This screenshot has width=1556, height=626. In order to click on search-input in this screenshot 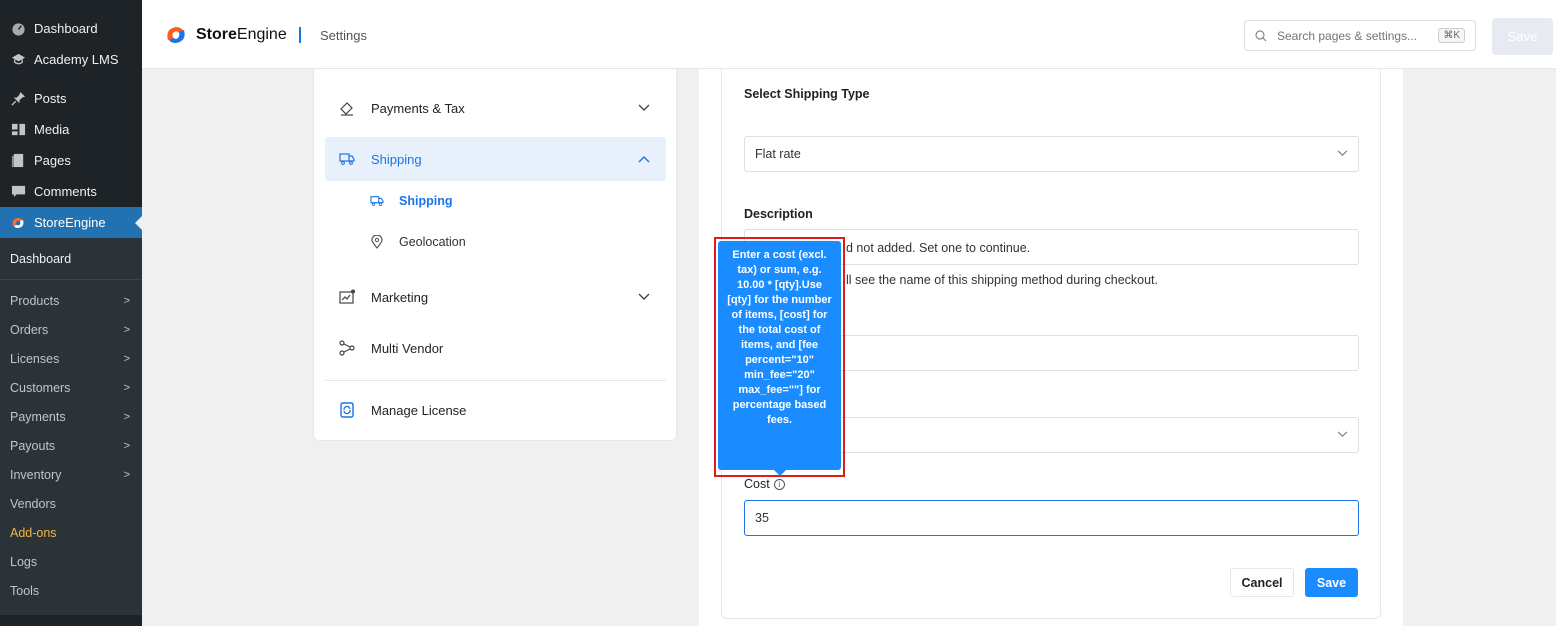, I will do `click(1352, 35)`.